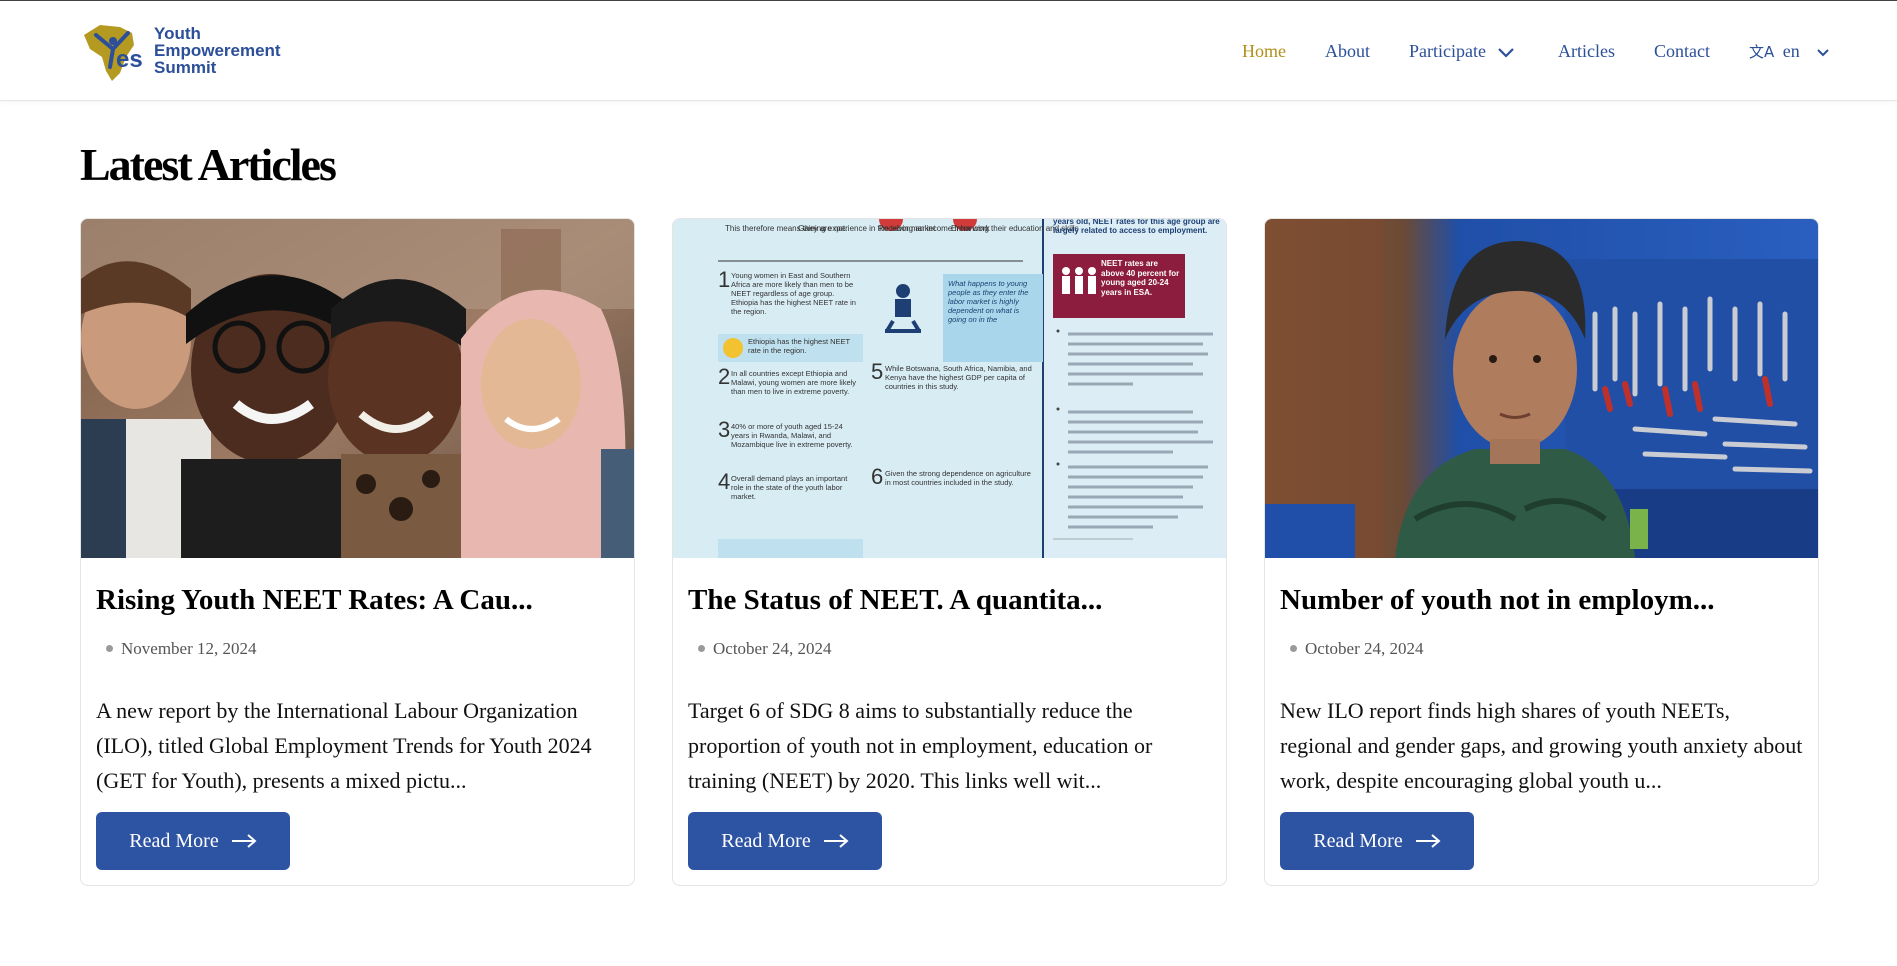 The image size is (1897, 966). What do you see at coordinates (1762, 52) in the screenshot?
I see `translate-icon: 文A` at bounding box center [1762, 52].